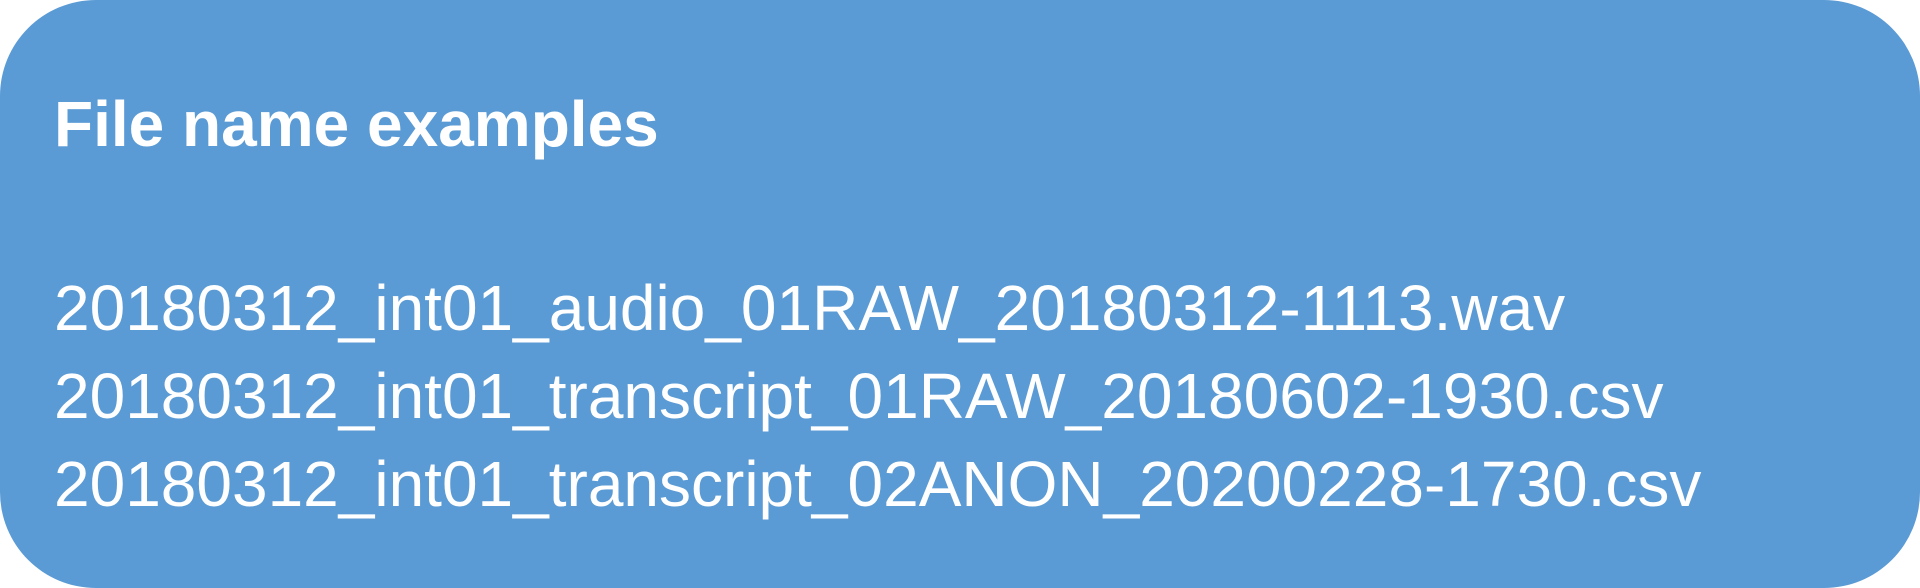 Image resolution: width=1920 pixels, height=588 pixels. Describe the element at coordinates (356, 124) in the screenshot. I see `panel-title: File name examples` at that location.